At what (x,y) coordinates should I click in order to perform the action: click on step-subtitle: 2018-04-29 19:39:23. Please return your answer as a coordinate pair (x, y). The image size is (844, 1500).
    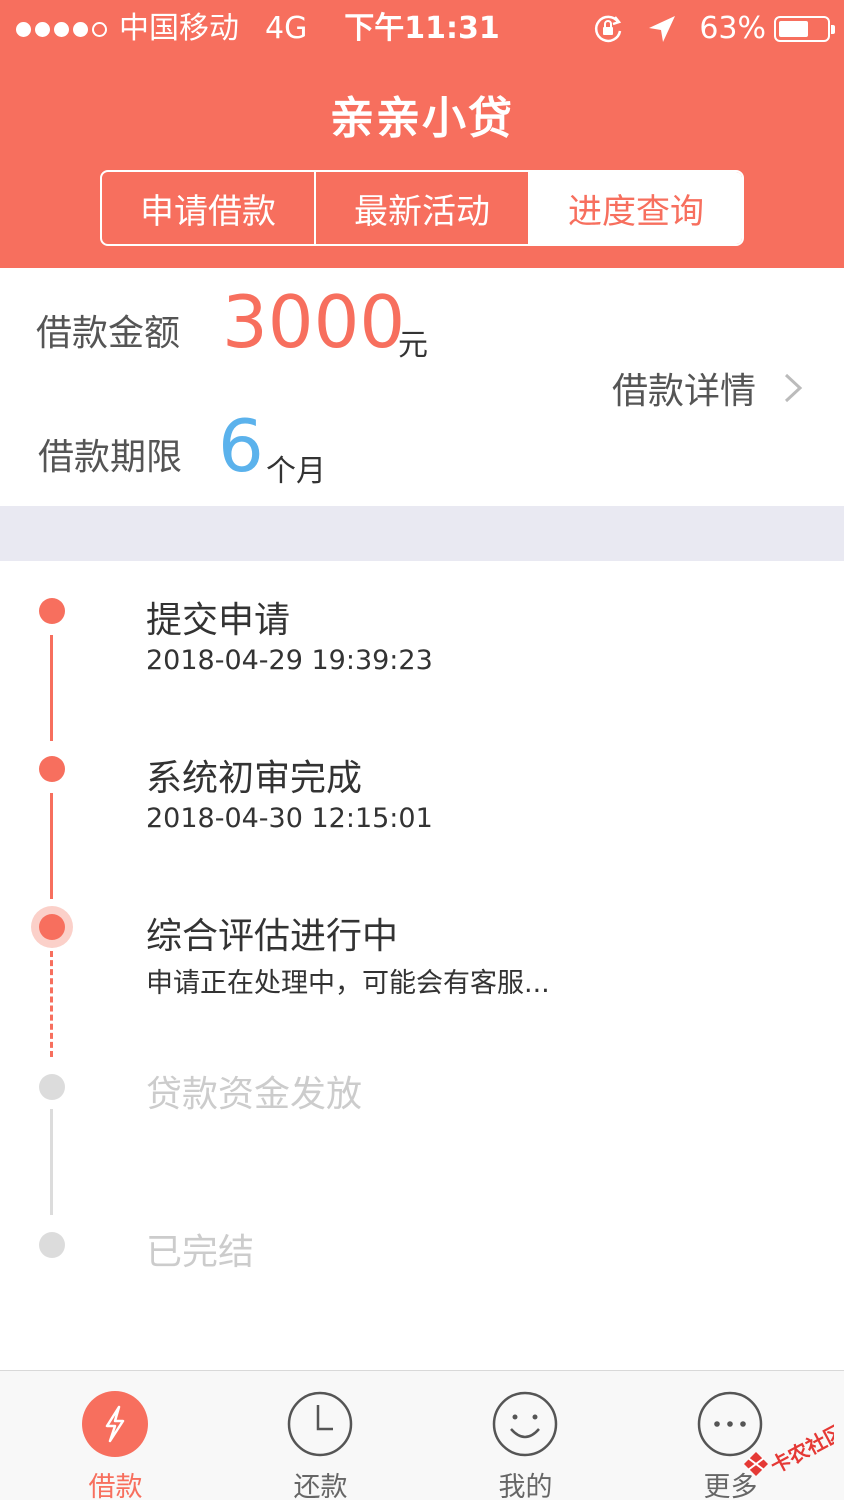
    Looking at the image, I should click on (289, 660).